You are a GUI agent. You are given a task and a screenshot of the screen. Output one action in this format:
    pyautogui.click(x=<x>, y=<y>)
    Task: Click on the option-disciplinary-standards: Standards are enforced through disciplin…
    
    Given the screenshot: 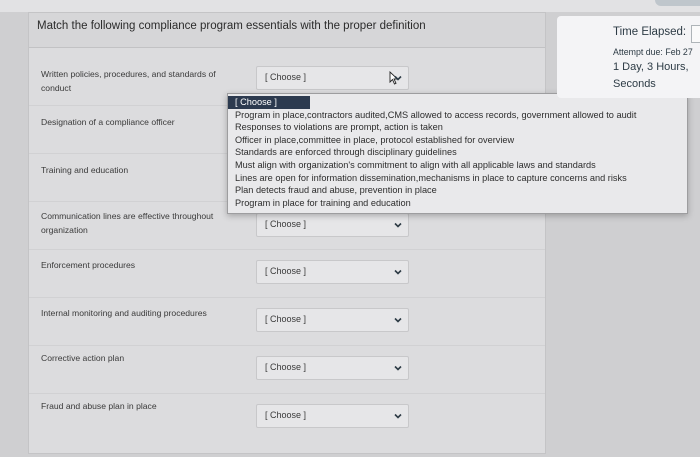 What is the action you would take?
    pyautogui.click(x=346, y=152)
    